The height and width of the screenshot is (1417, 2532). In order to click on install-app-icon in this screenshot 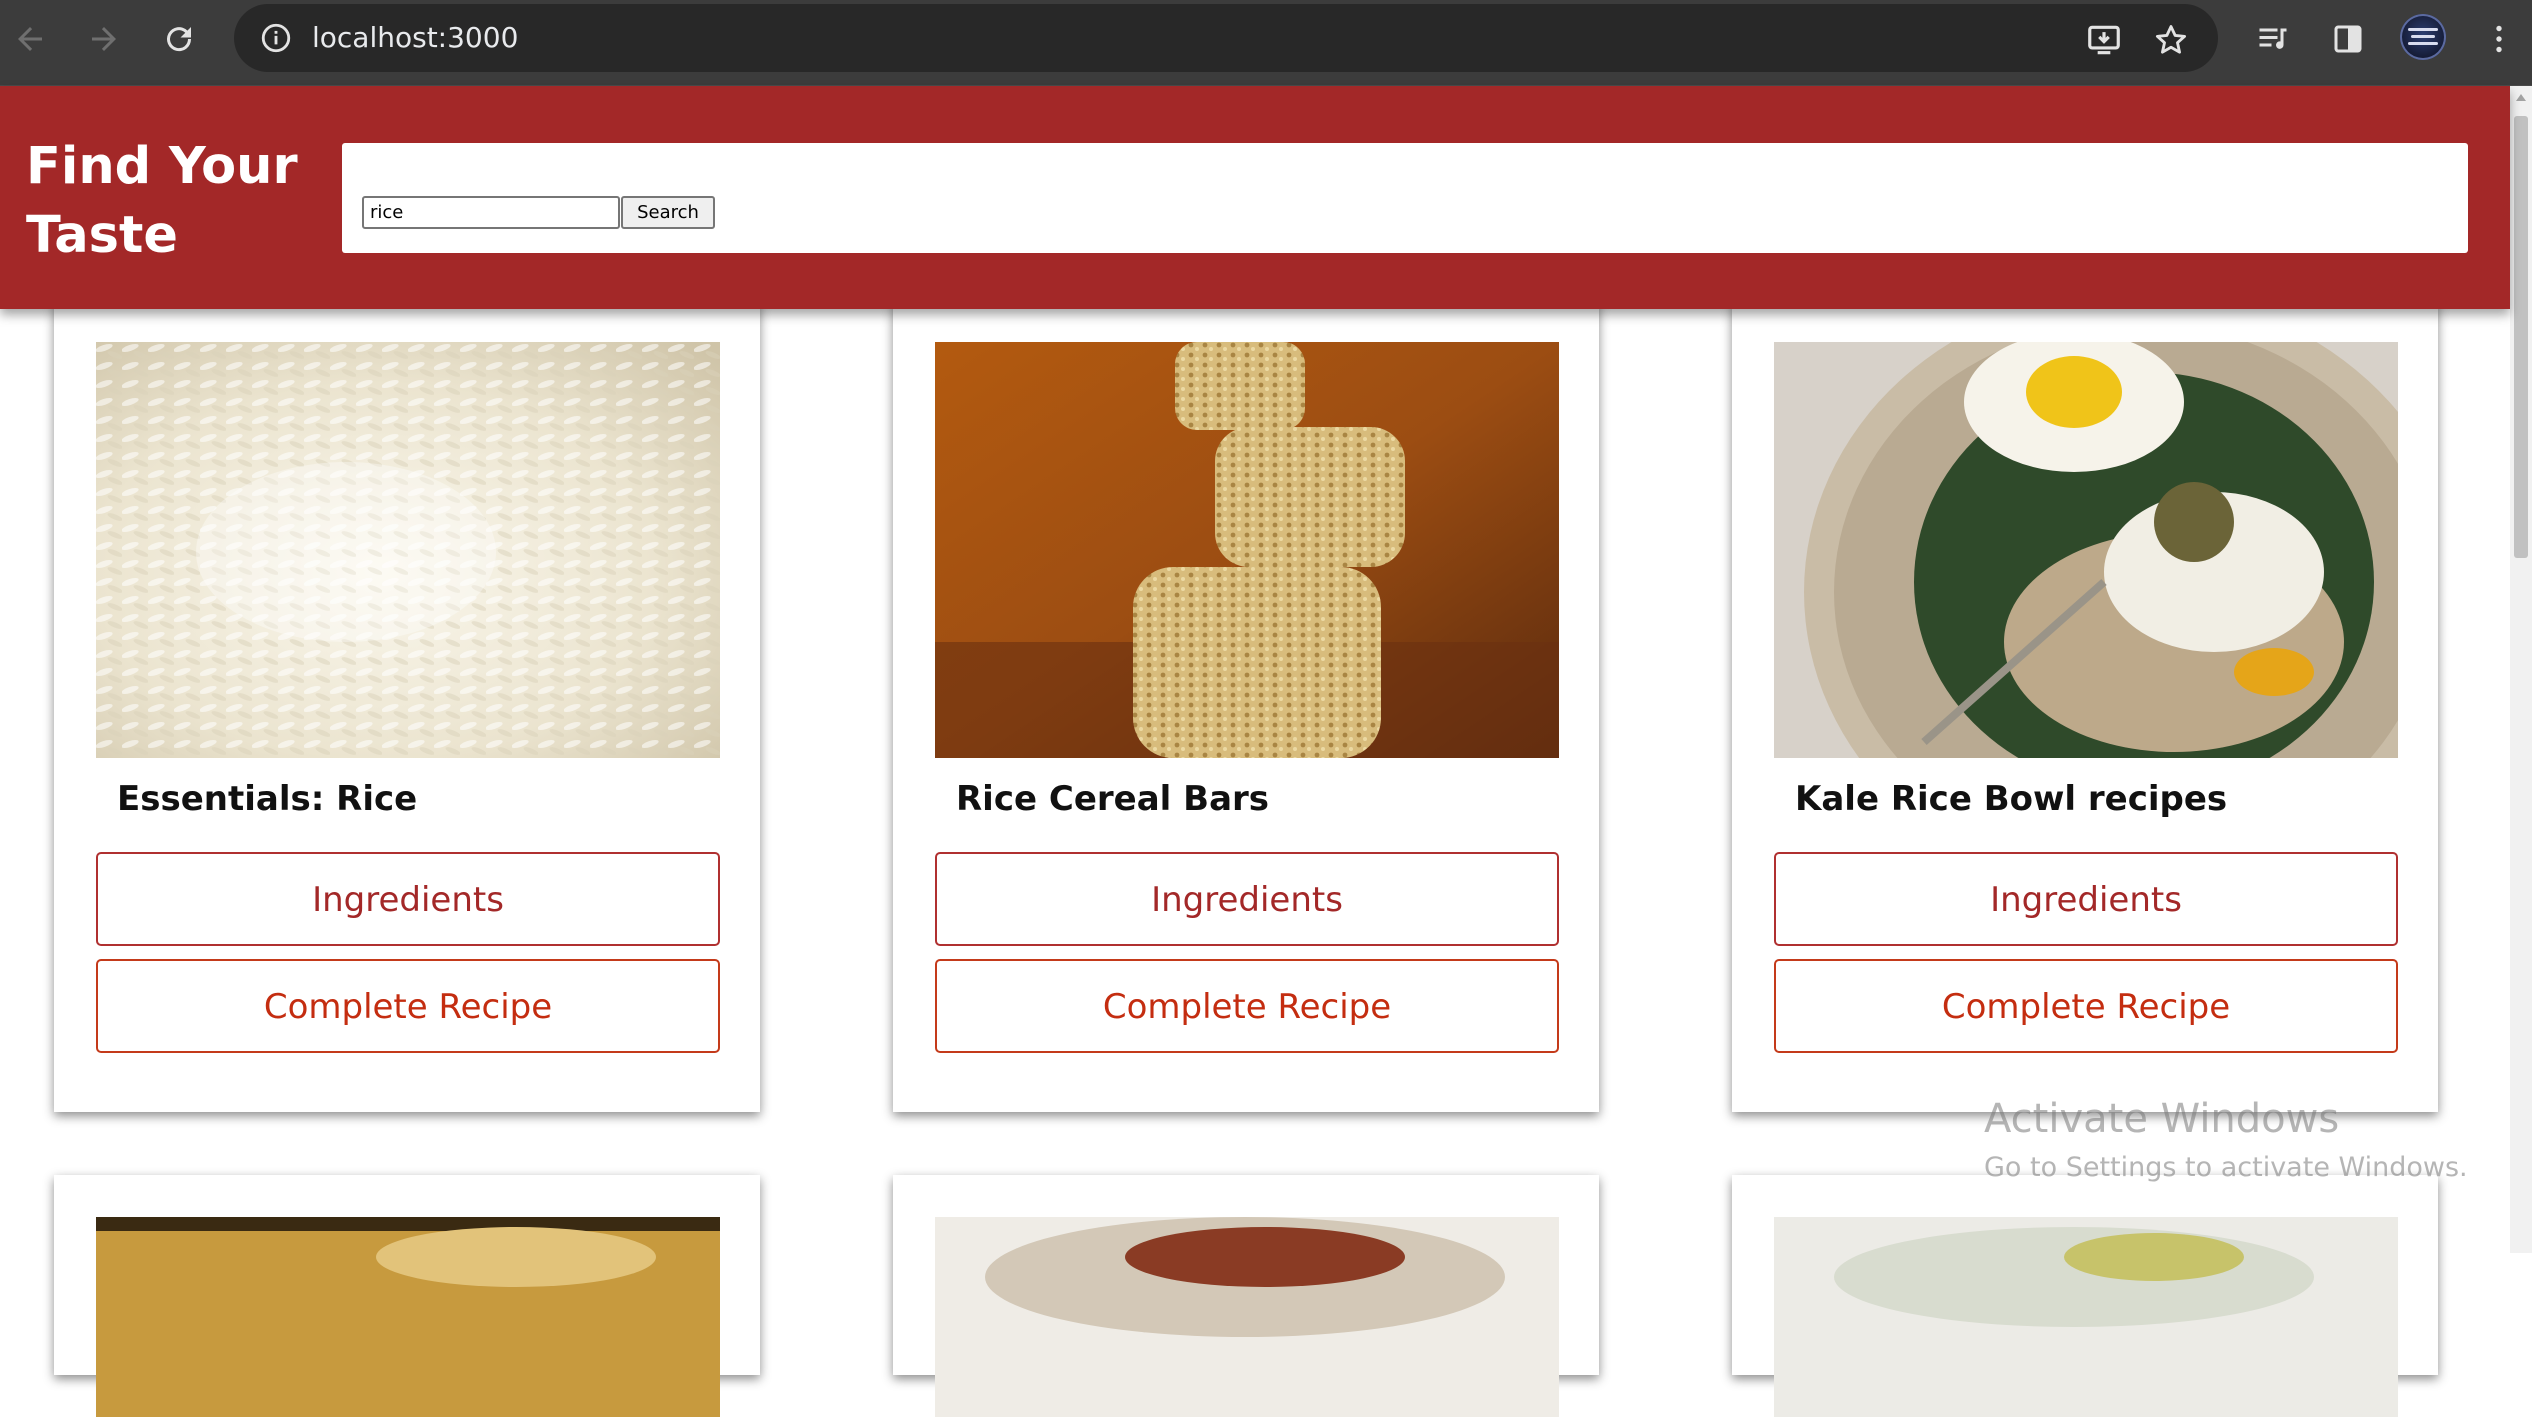, I will do `click(2104, 40)`.